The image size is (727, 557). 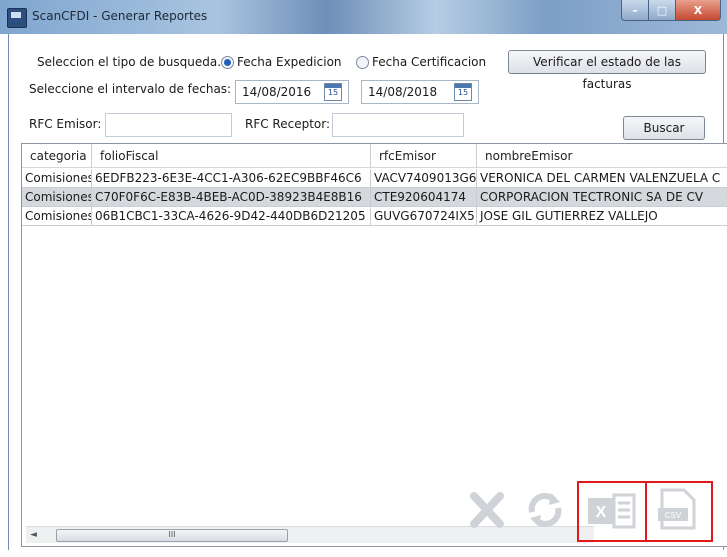 What do you see at coordinates (227, 62) in the screenshot?
I see `radio-fecha-expedicion` at bounding box center [227, 62].